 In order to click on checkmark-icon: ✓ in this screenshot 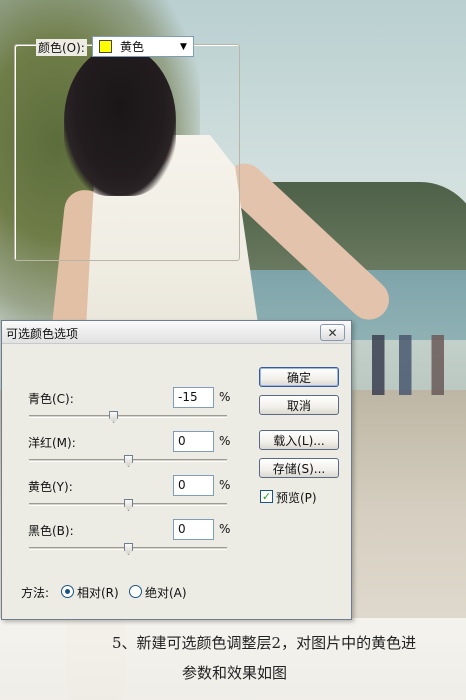, I will do `click(266, 496)`.